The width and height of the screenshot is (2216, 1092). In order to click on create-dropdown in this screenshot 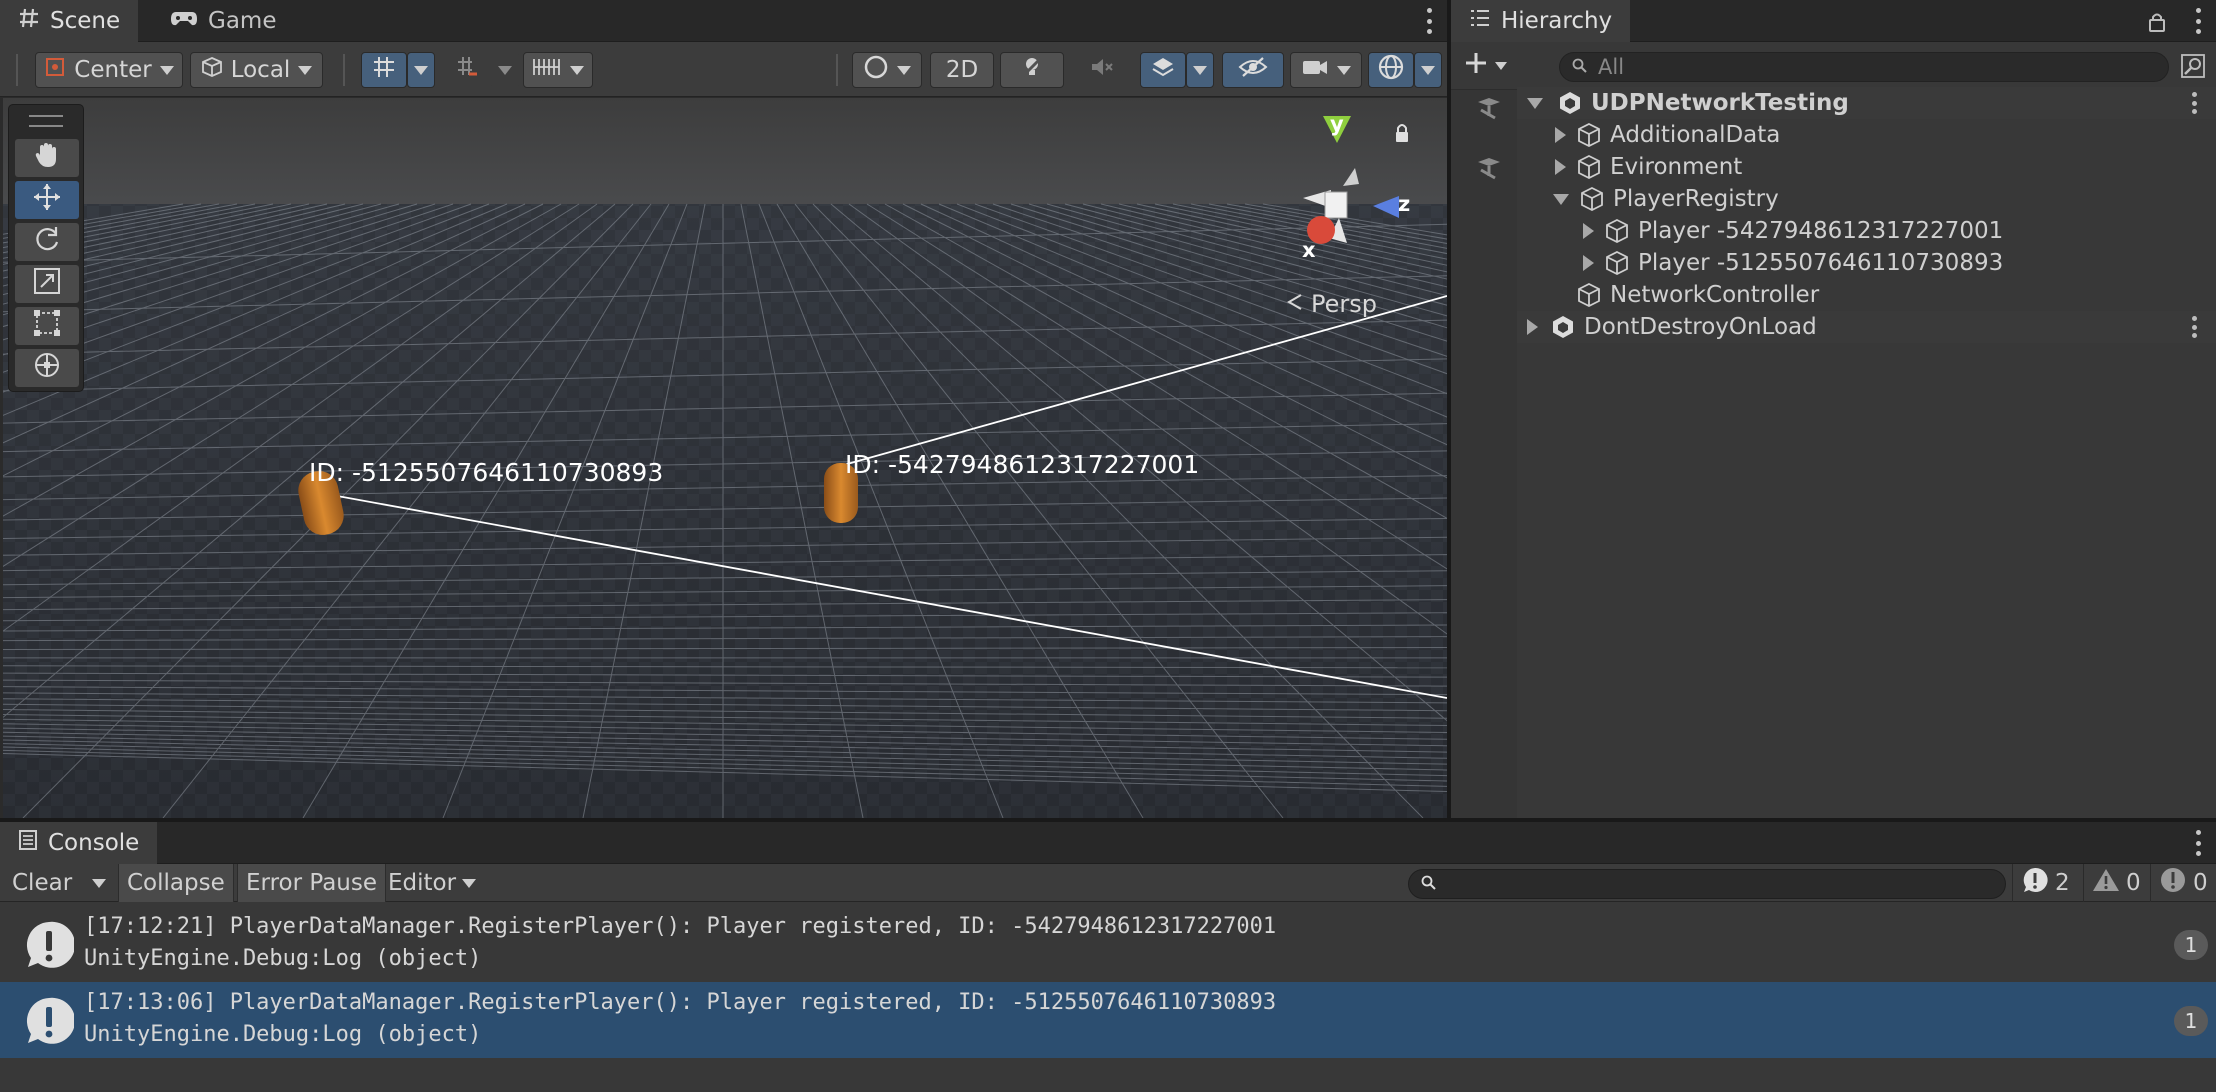, I will do `click(1485, 66)`.